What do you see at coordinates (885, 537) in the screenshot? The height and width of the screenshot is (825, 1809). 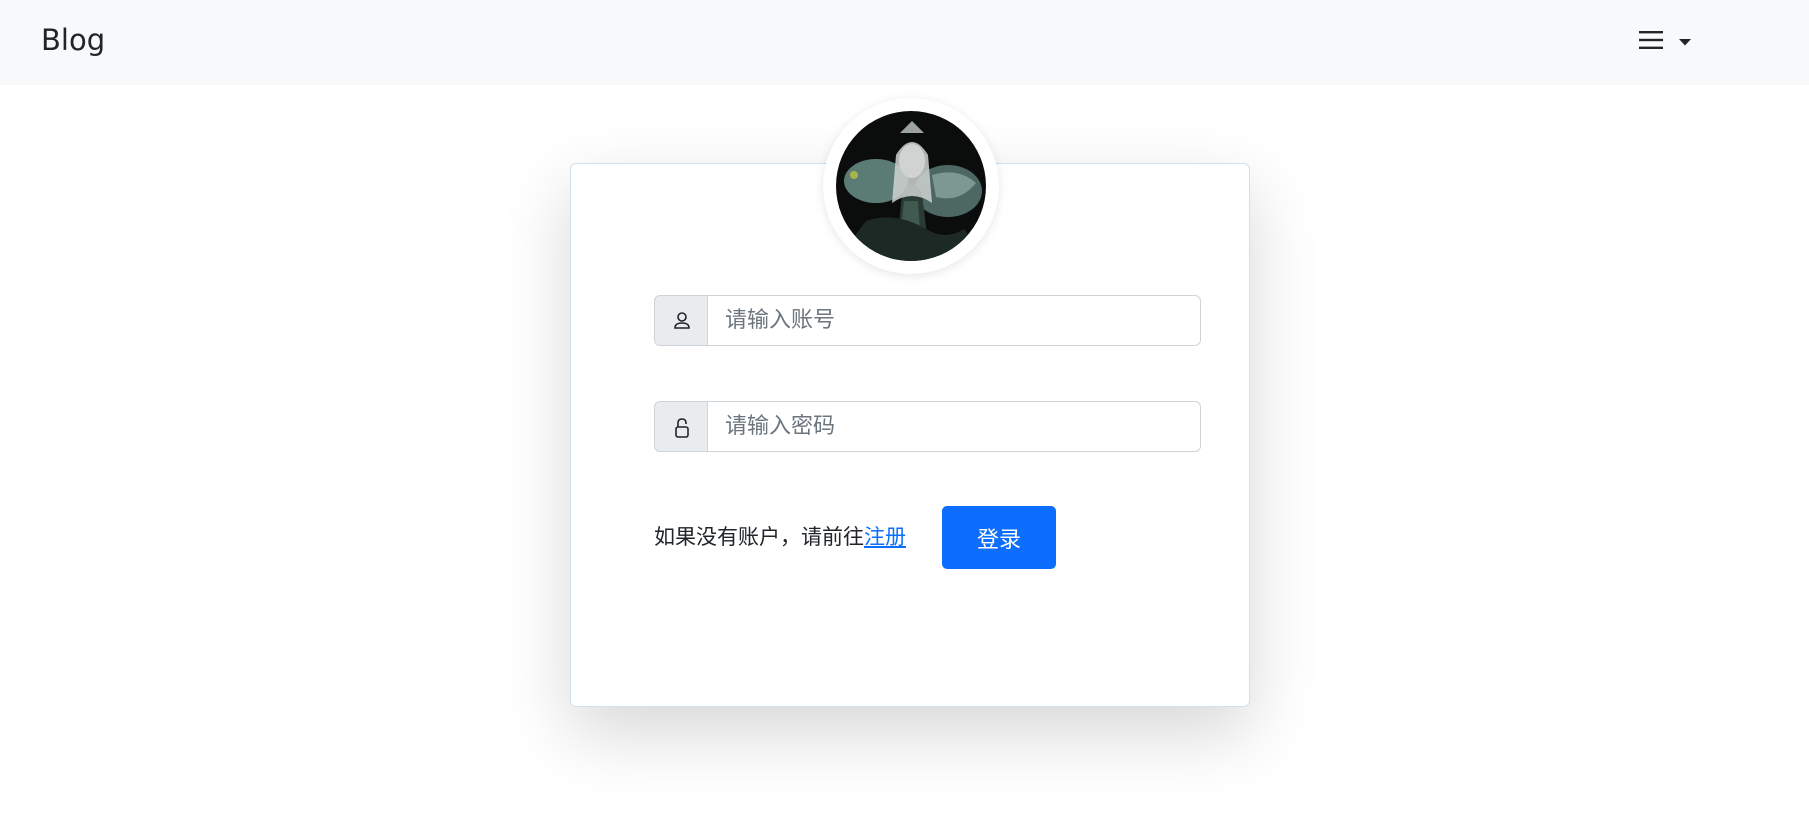 I see `register-link: 注册` at bounding box center [885, 537].